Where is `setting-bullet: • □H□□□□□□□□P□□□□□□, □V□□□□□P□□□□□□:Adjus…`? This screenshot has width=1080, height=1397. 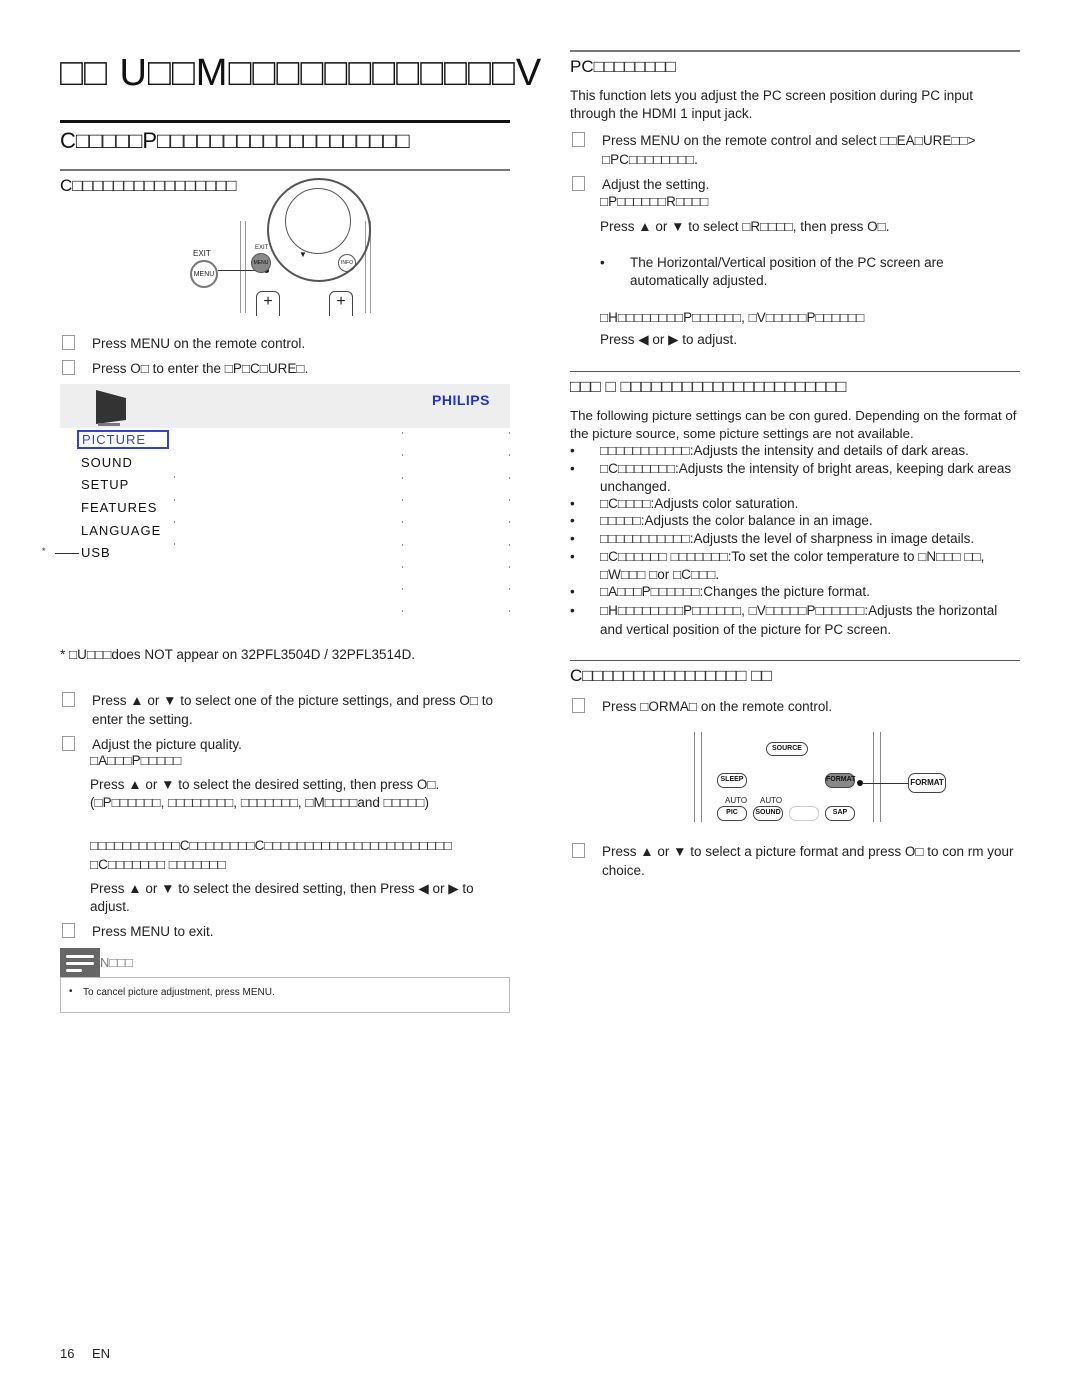 setting-bullet: • □H□□□□□□□□P□□□□□□, □V□□□□□P□□□□□□:Adjus… is located at coordinates (784, 620).